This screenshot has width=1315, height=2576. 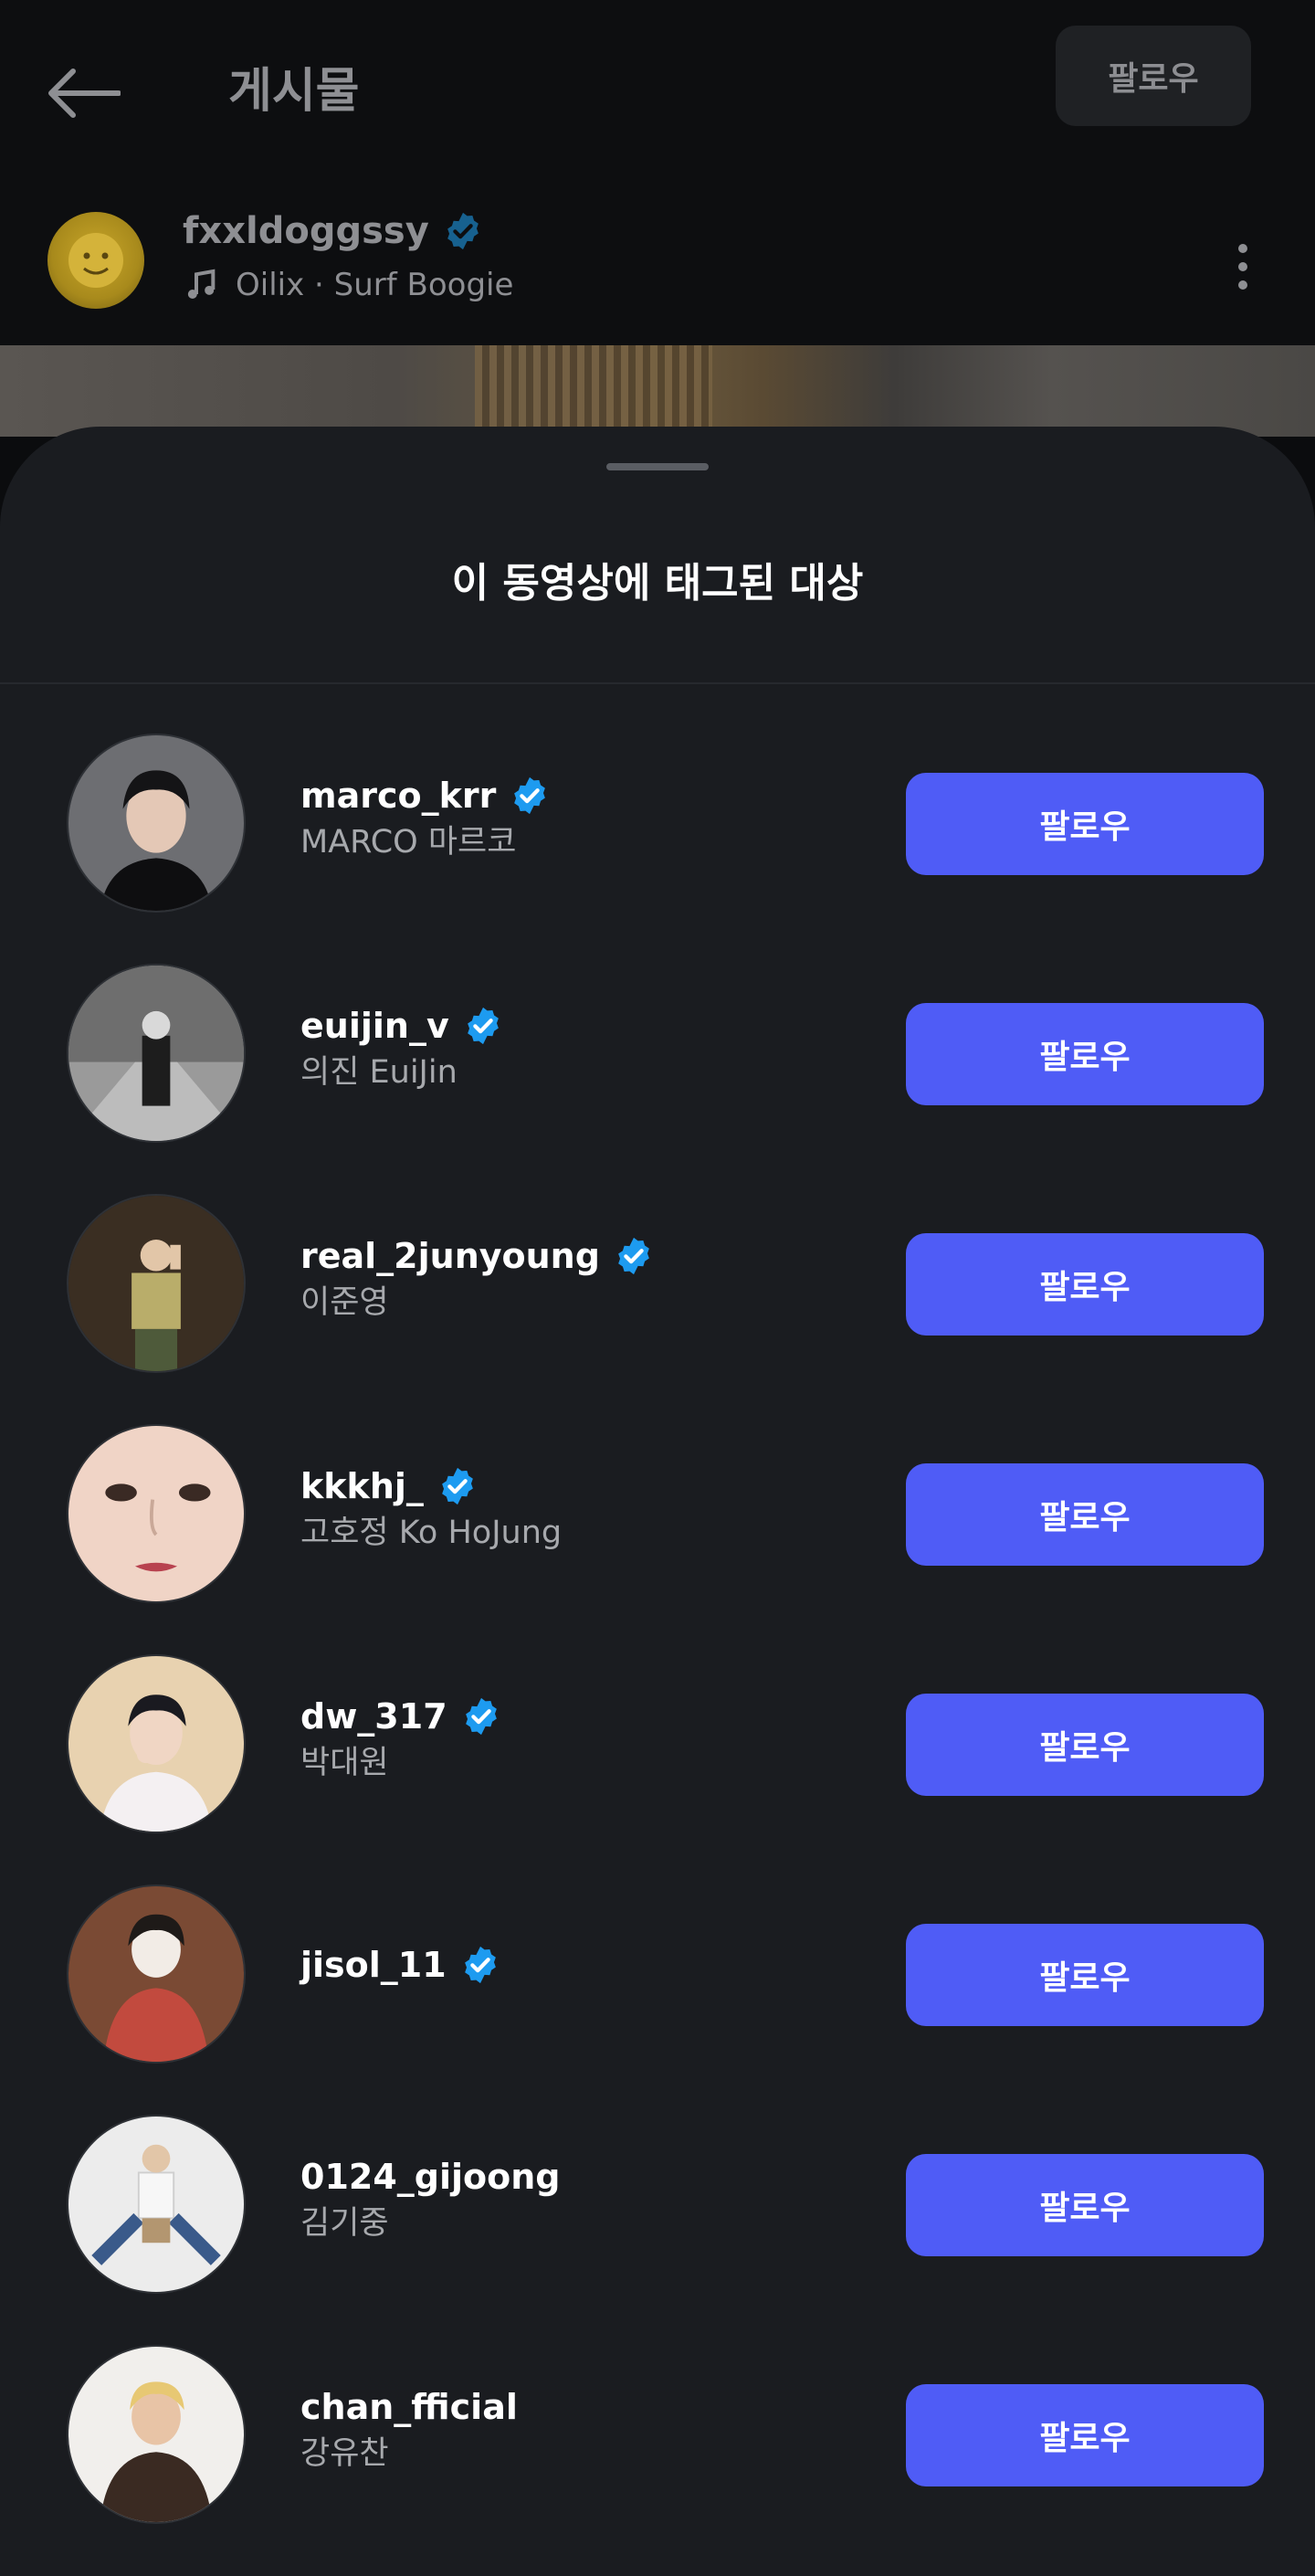 I want to click on username: chan_fficial, so click(x=409, y=2407).